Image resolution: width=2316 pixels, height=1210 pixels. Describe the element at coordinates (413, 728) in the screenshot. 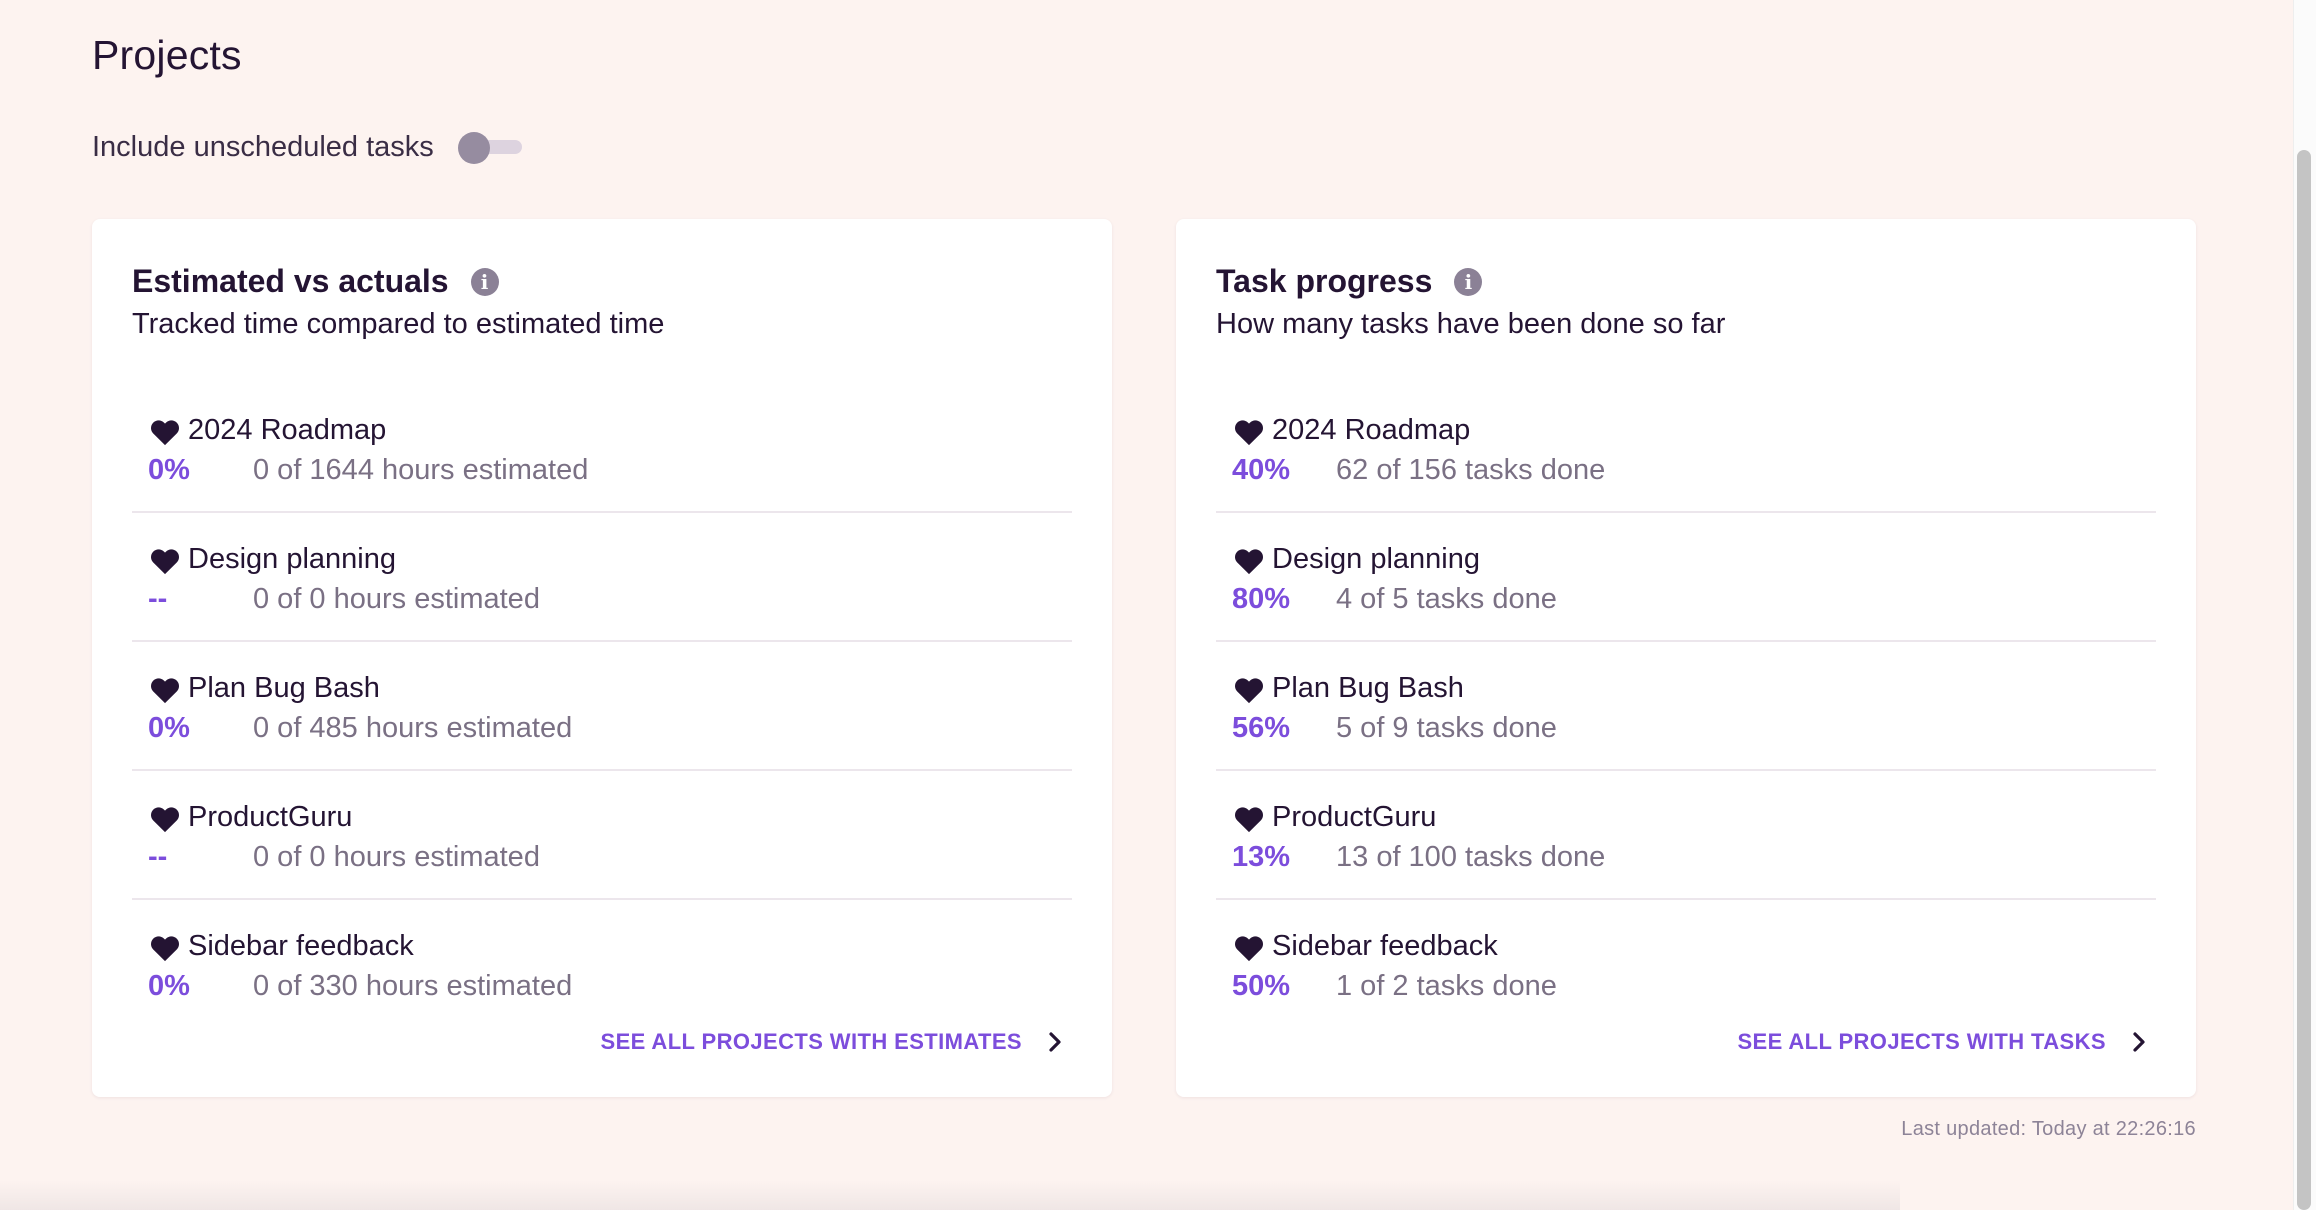

I see `project-detail: 0 of 485 hours estimated` at that location.